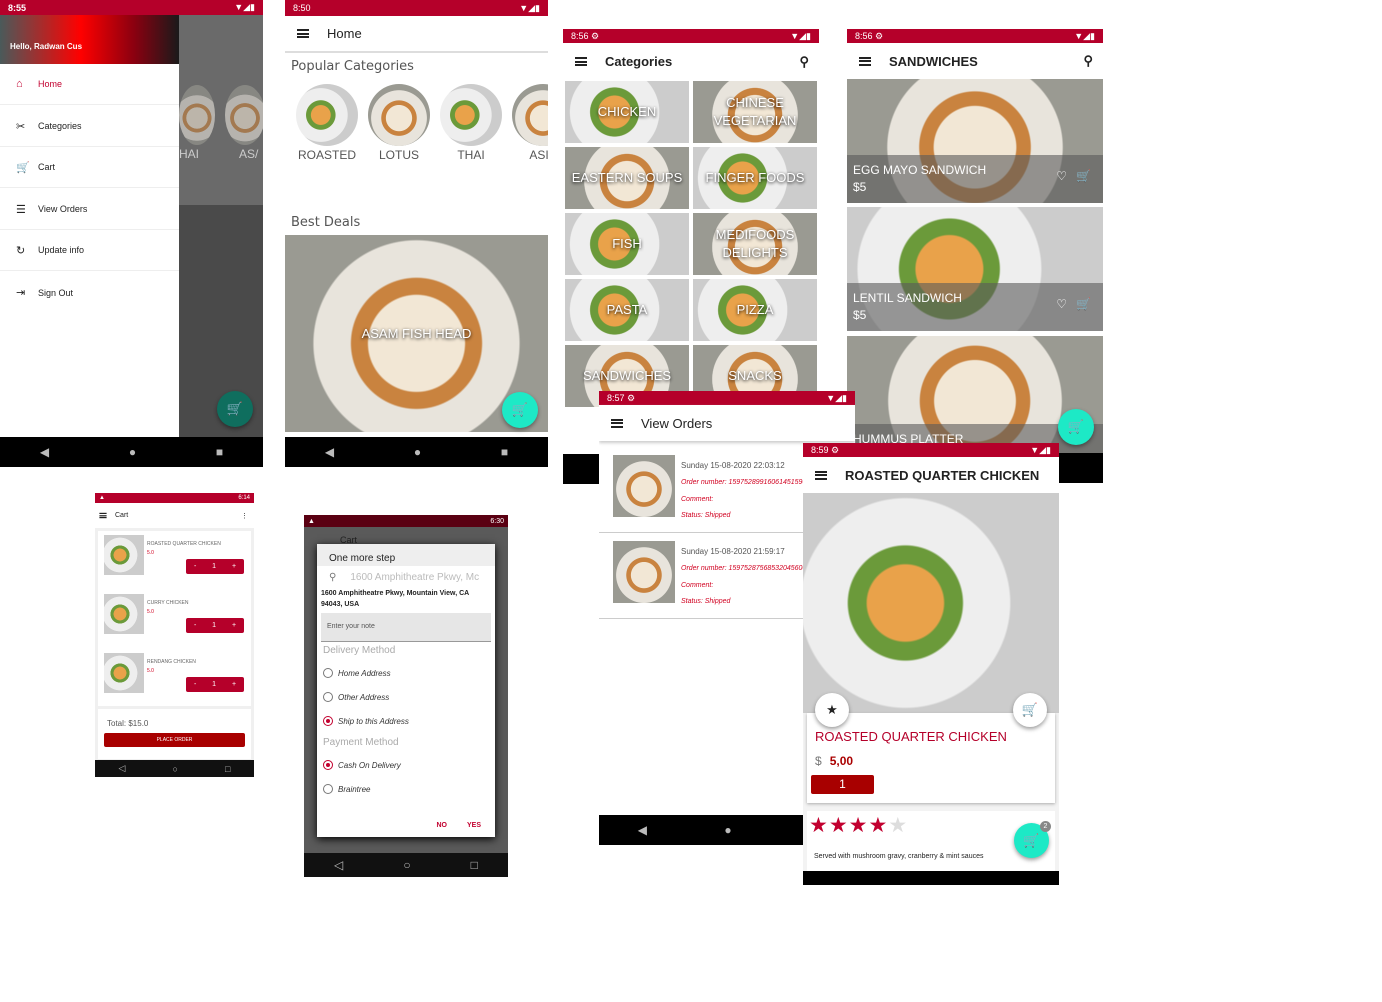 This screenshot has height=1002, width=1382. Describe the element at coordinates (89, 209) in the screenshot. I see `drawer-item-view-orders: ☰ View Orders` at that location.